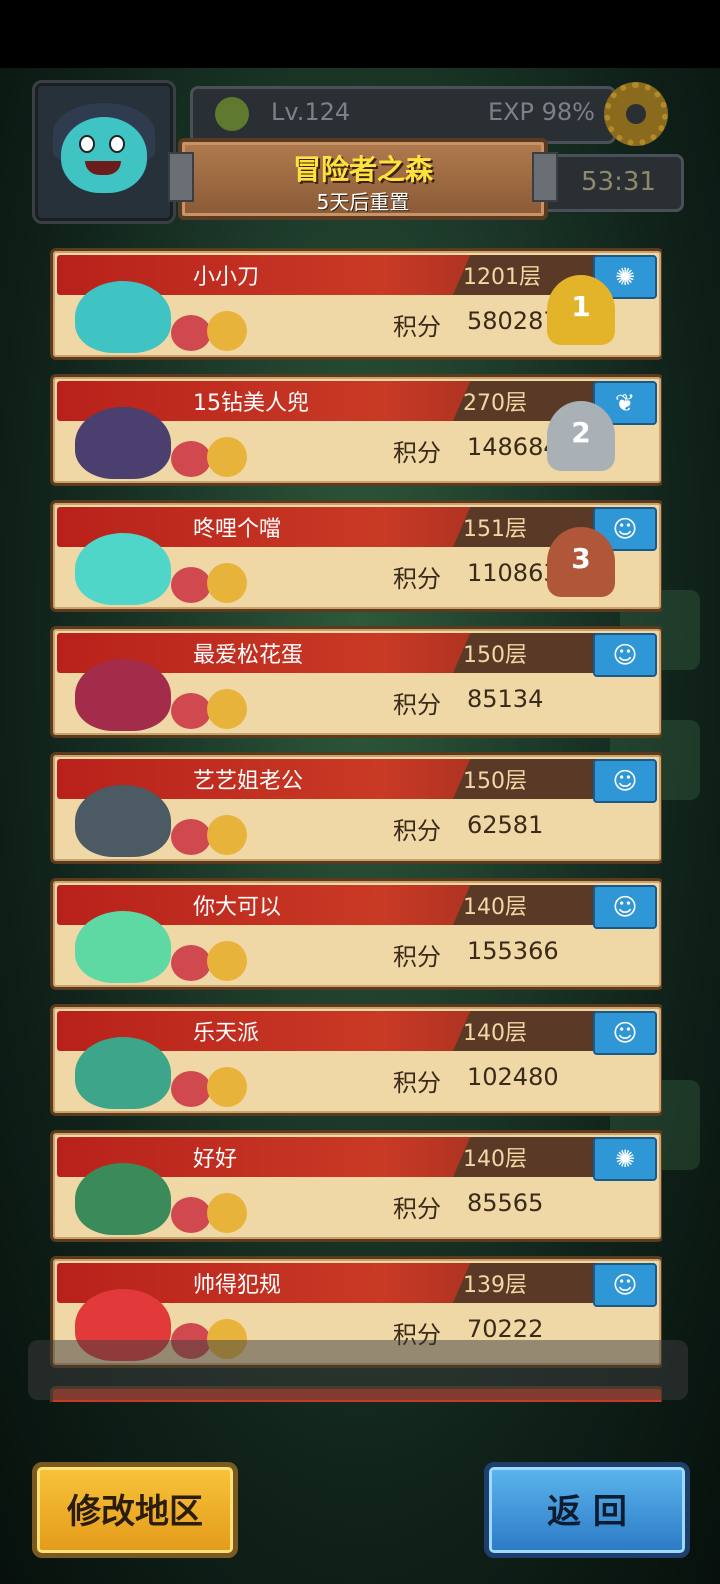  What do you see at coordinates (495, 1285) in the screenshot?
I see `floor-count: 139层` at bounding box center [495, 1285].